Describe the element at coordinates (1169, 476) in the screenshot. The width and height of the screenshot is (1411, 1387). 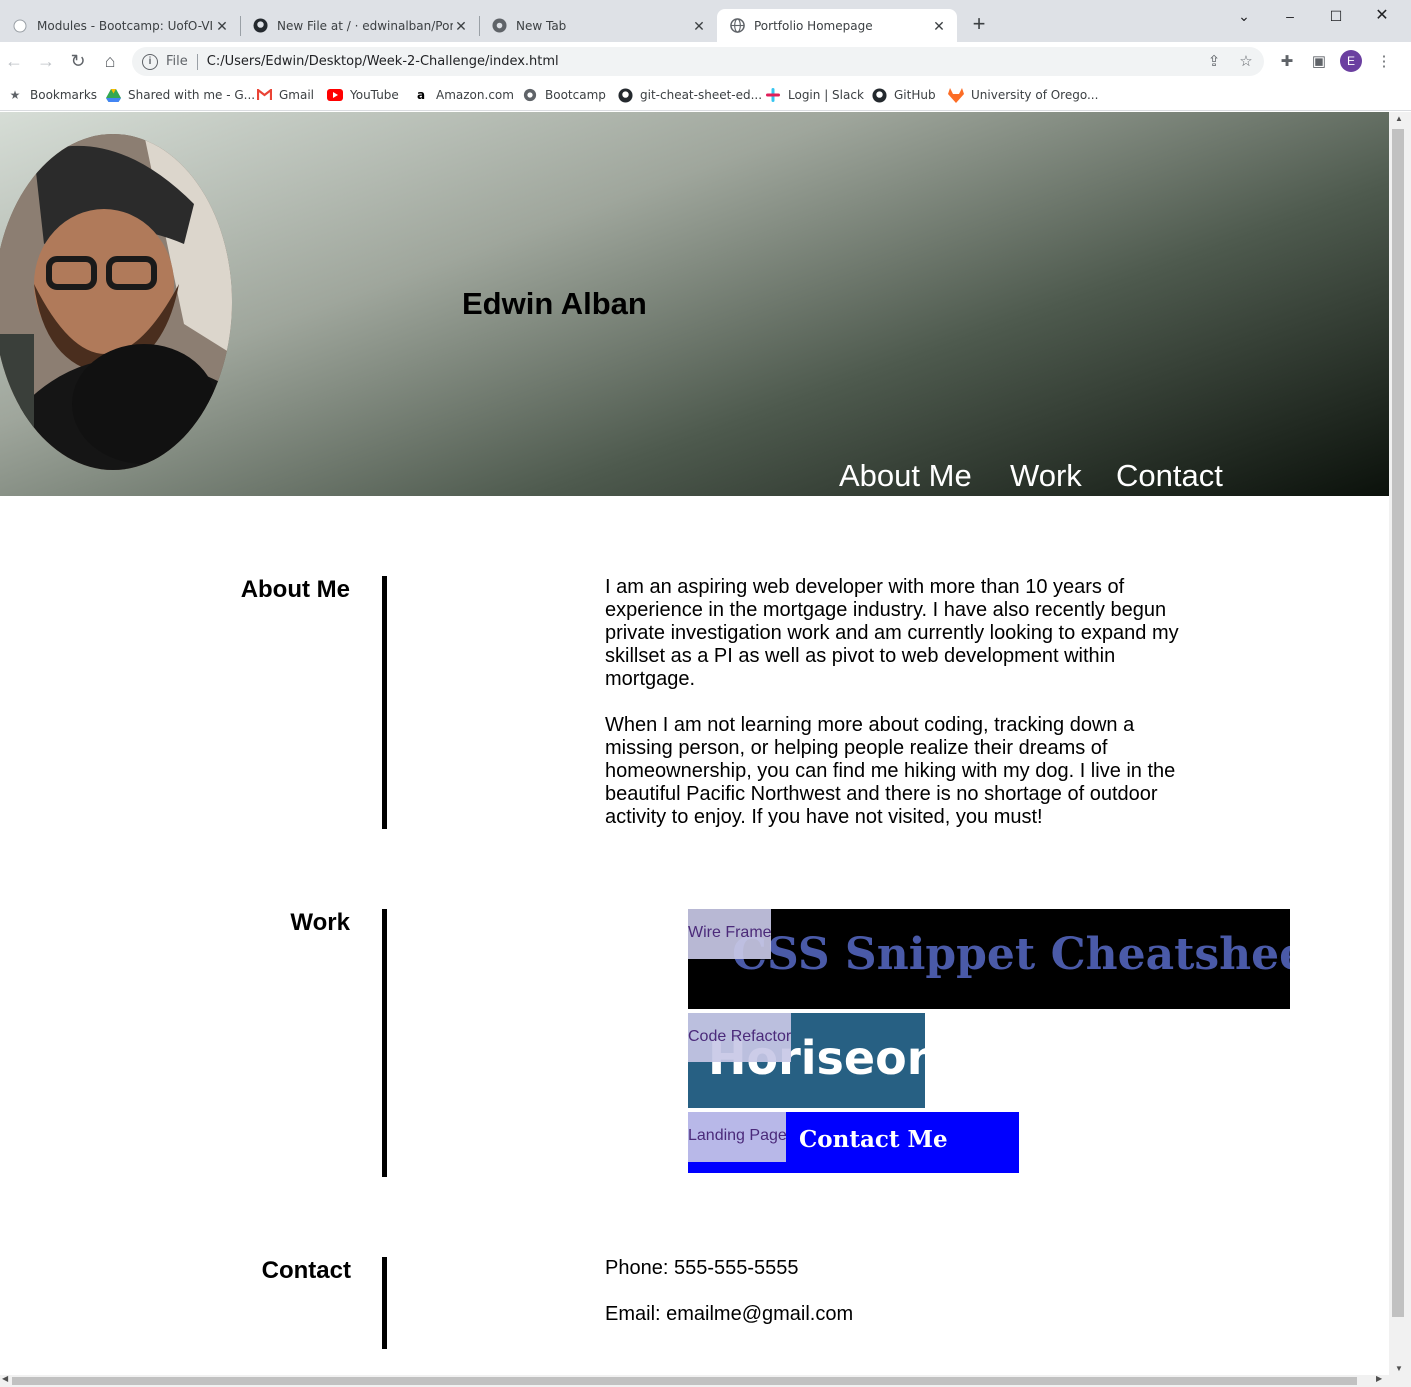
I see `nav-link-contact: Contact` at that location.